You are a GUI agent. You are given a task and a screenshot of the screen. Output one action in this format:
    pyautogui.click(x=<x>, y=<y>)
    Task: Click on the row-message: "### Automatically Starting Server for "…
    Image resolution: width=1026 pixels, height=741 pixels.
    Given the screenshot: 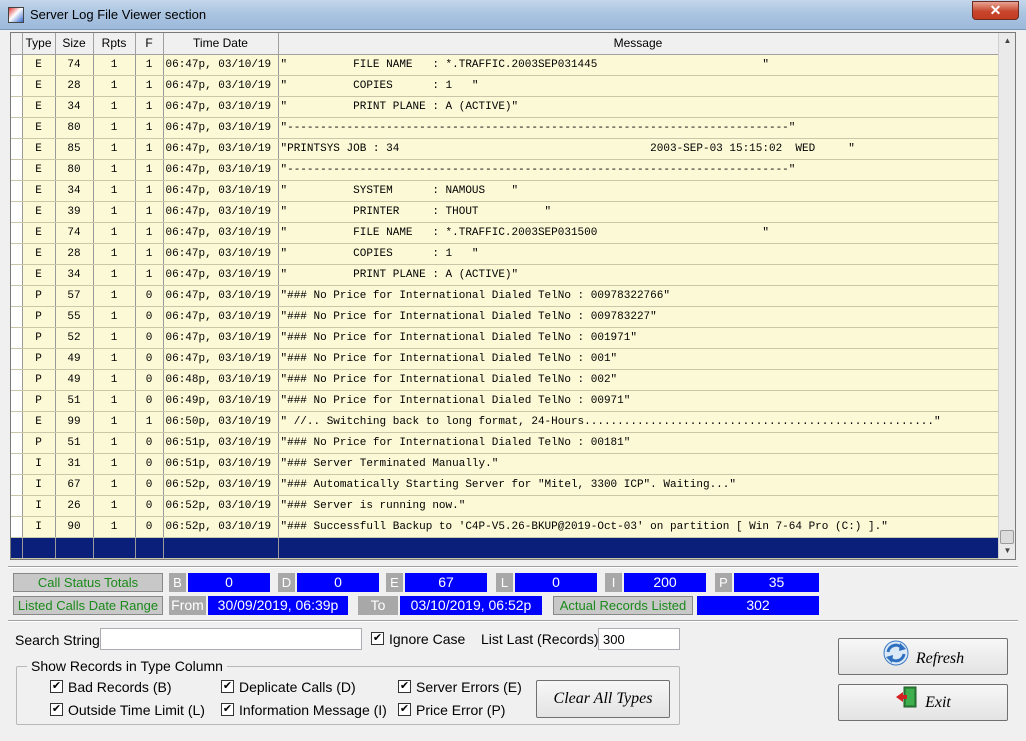 What is the action you would take?
    pyautogui.click(x=638, y=485)
    